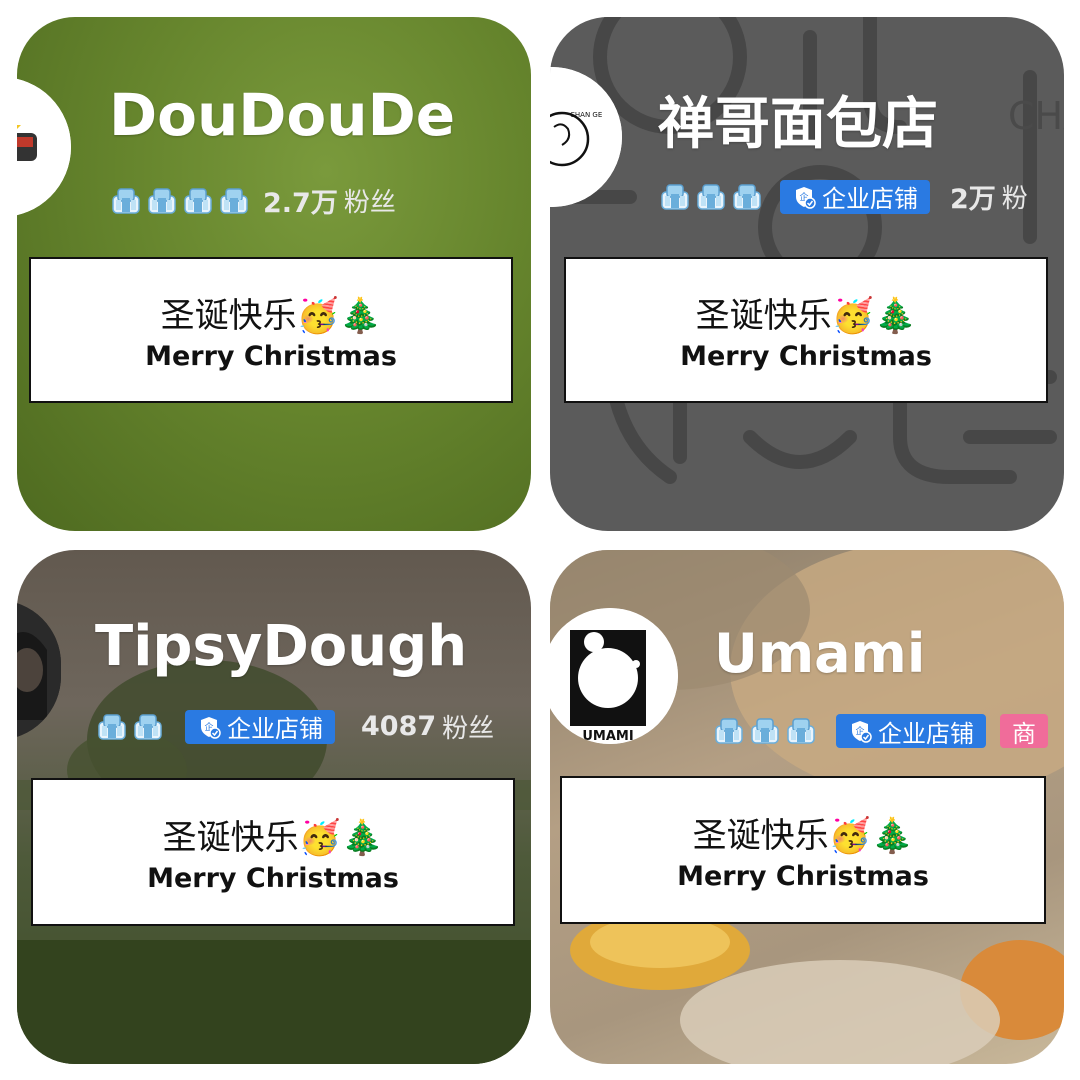  Describe the element at coordinates (300, 203) in the screenshot. I see `fans-count: 2.7万` at that location.